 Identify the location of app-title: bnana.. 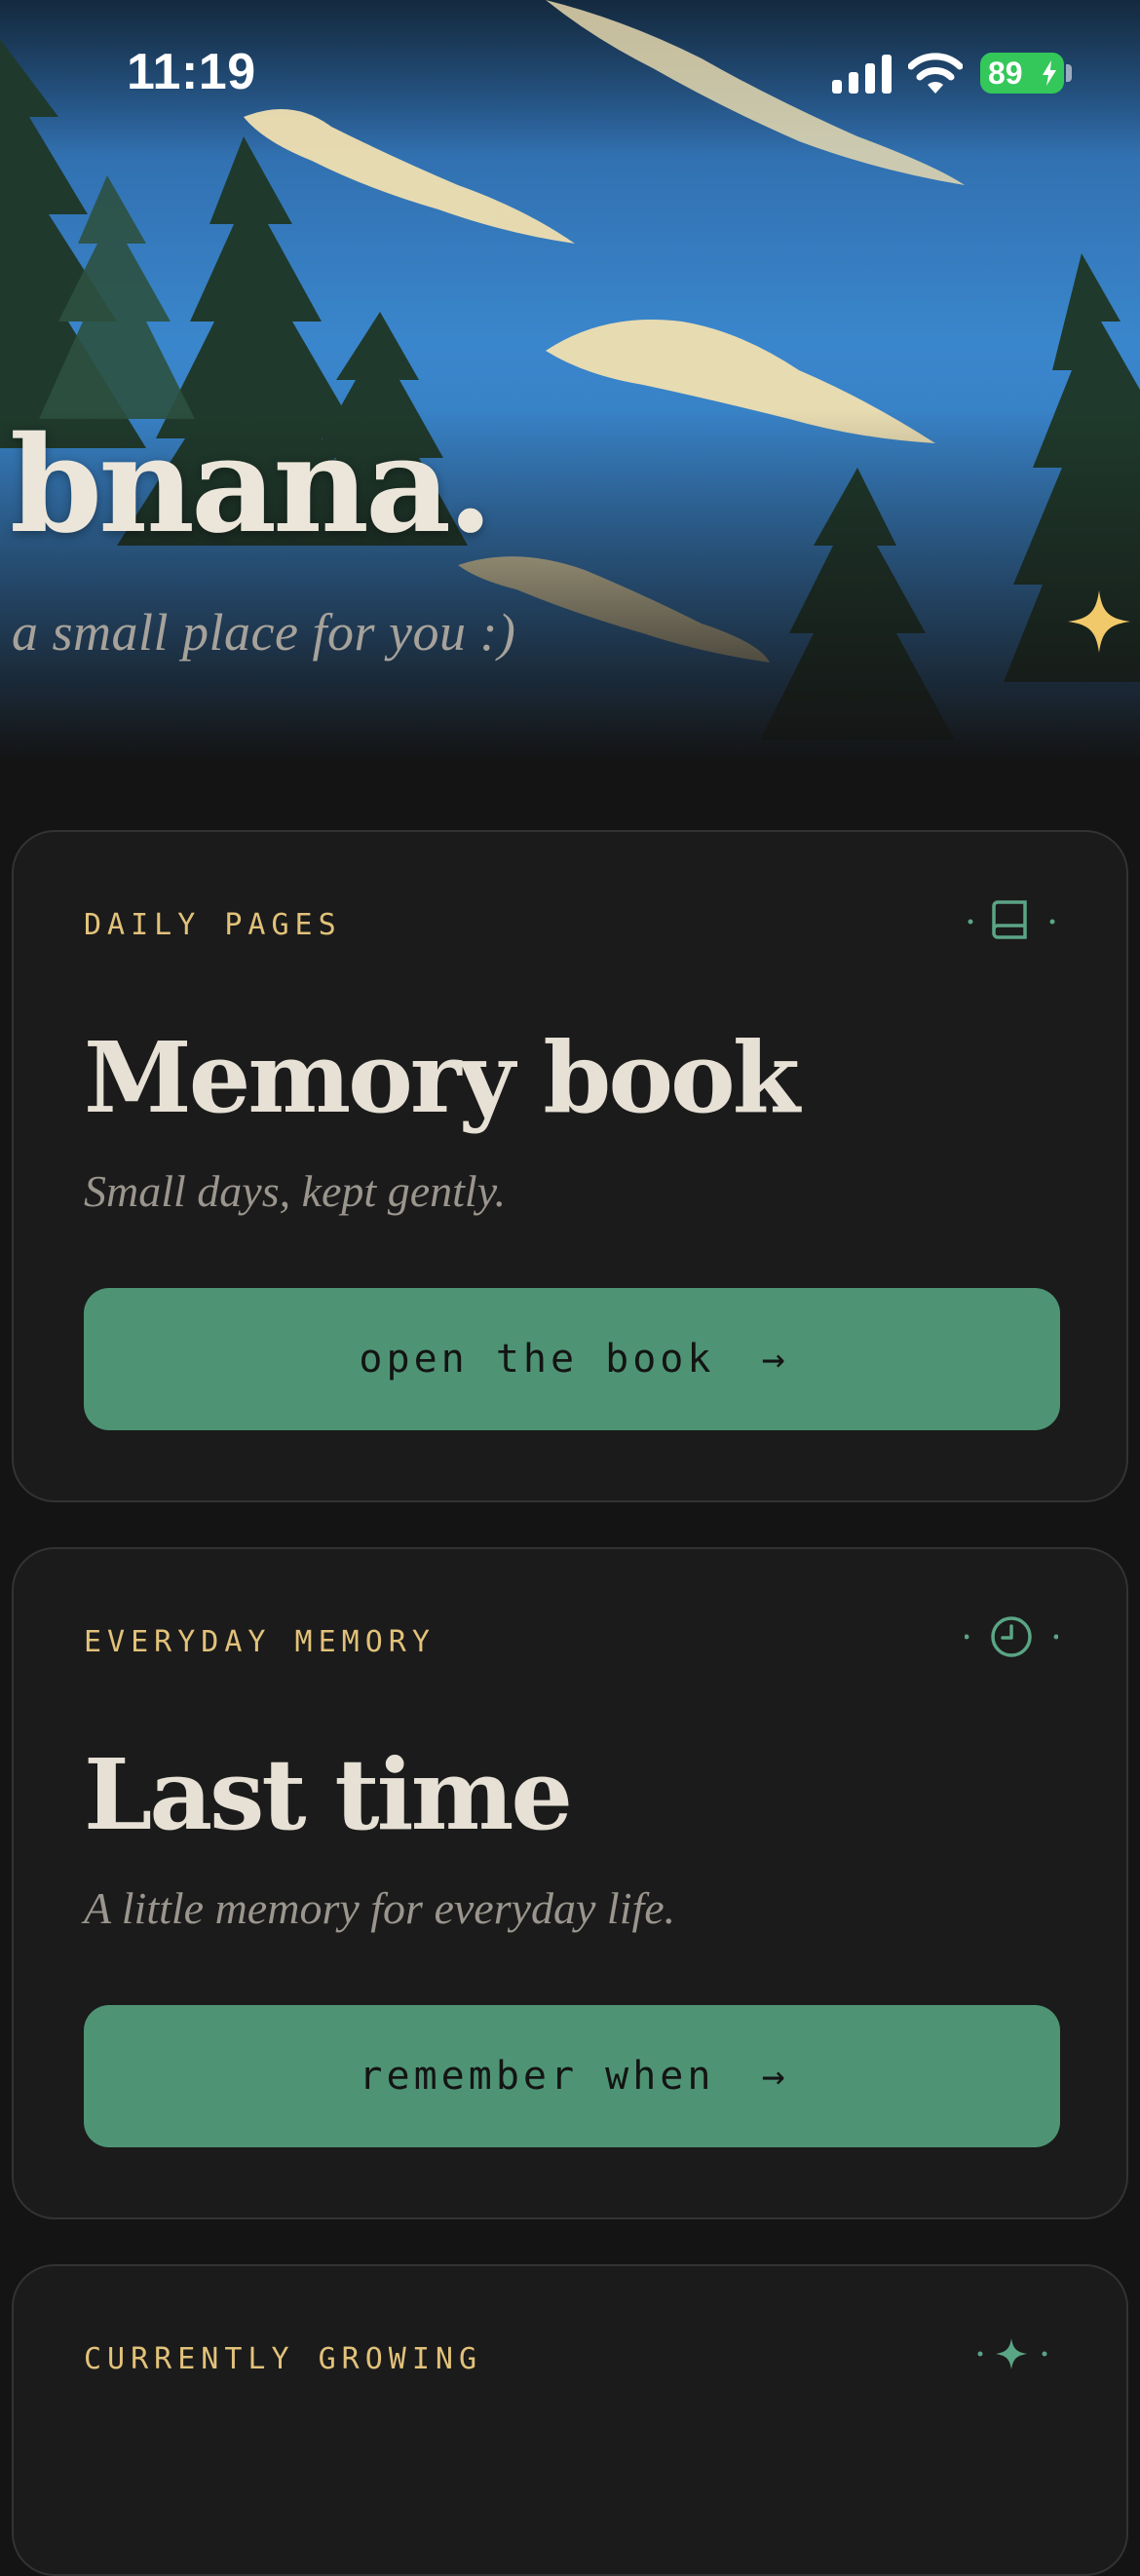
(252, 485).